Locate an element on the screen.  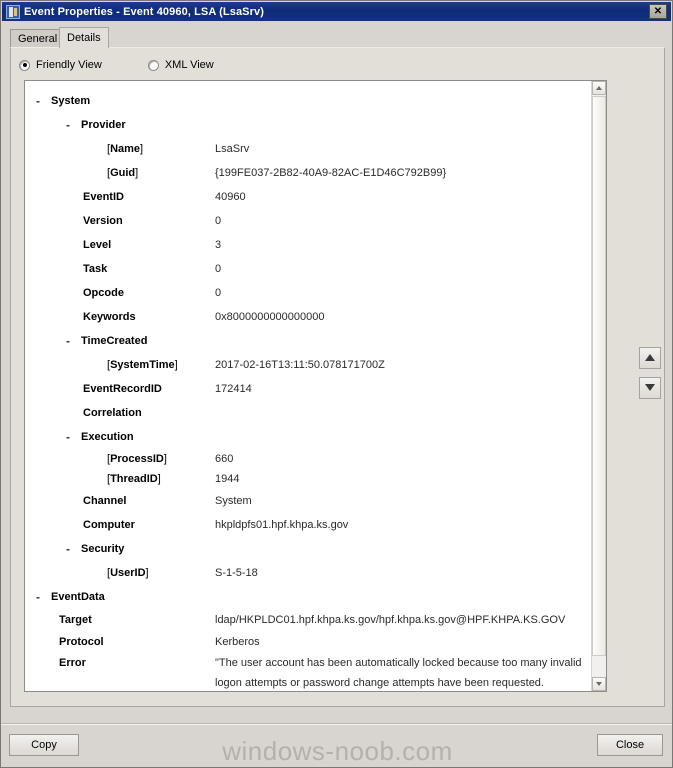
details-vertical-scrollbar is located at coordinates (598, 386).